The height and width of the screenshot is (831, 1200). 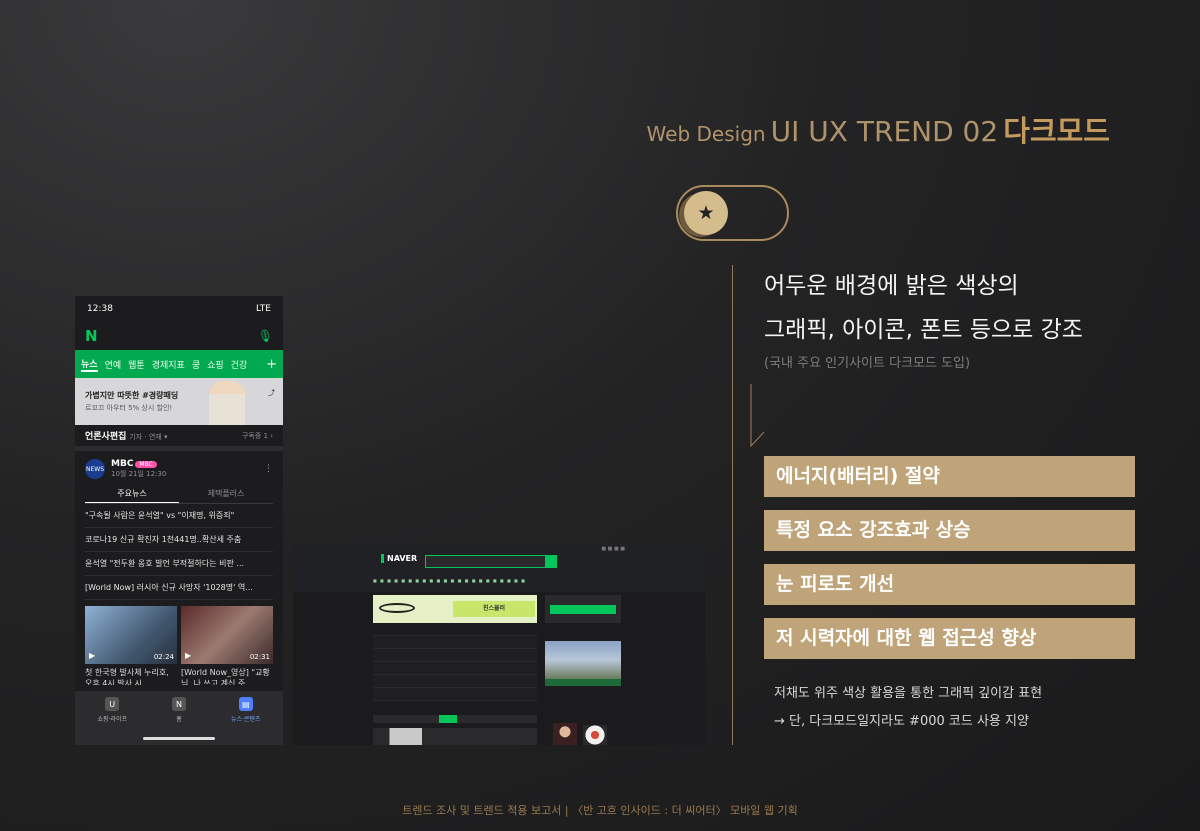 What do you see at coordinates (949, 584) in the screenshot?
I see `benefit-item: 눈 피로도 개선` at bounding box center [949, 584].